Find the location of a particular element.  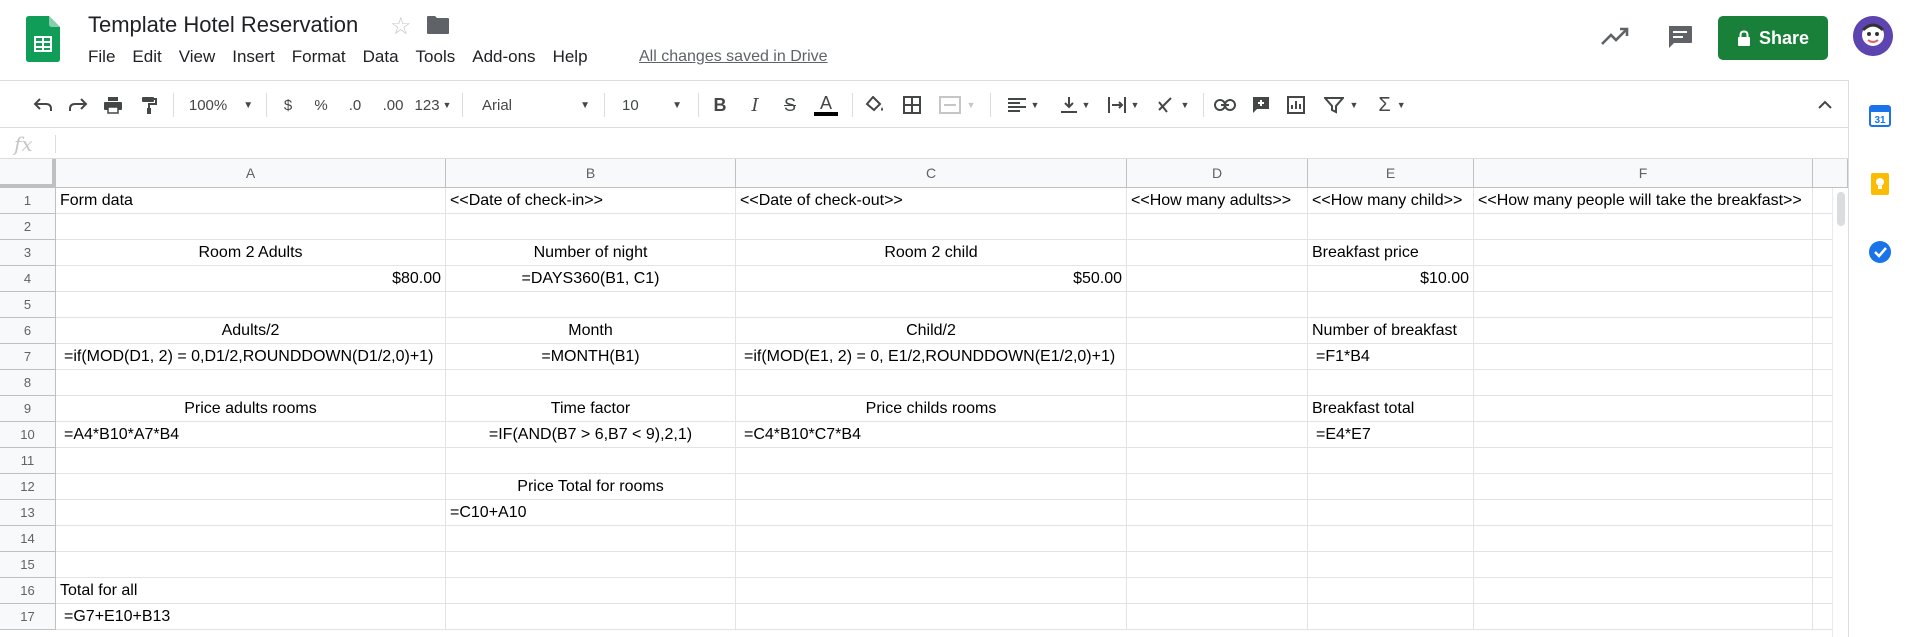

cell-f11 is located at coordinates (1643, 461).